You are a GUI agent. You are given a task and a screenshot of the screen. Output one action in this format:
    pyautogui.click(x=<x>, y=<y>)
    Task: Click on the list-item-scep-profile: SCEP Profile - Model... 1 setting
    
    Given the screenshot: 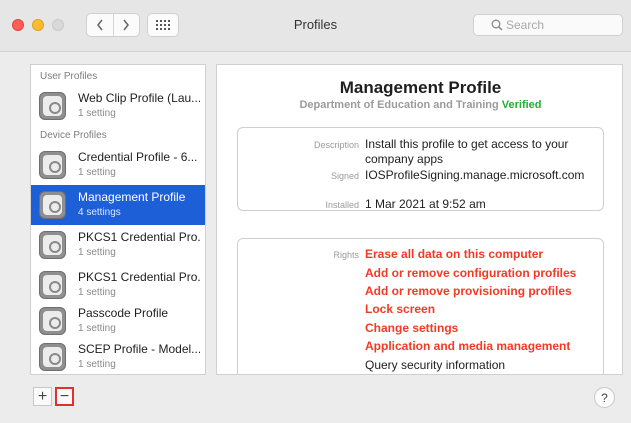 What is the action you would take?
    pyautogui.click(x=118, y=355)
    